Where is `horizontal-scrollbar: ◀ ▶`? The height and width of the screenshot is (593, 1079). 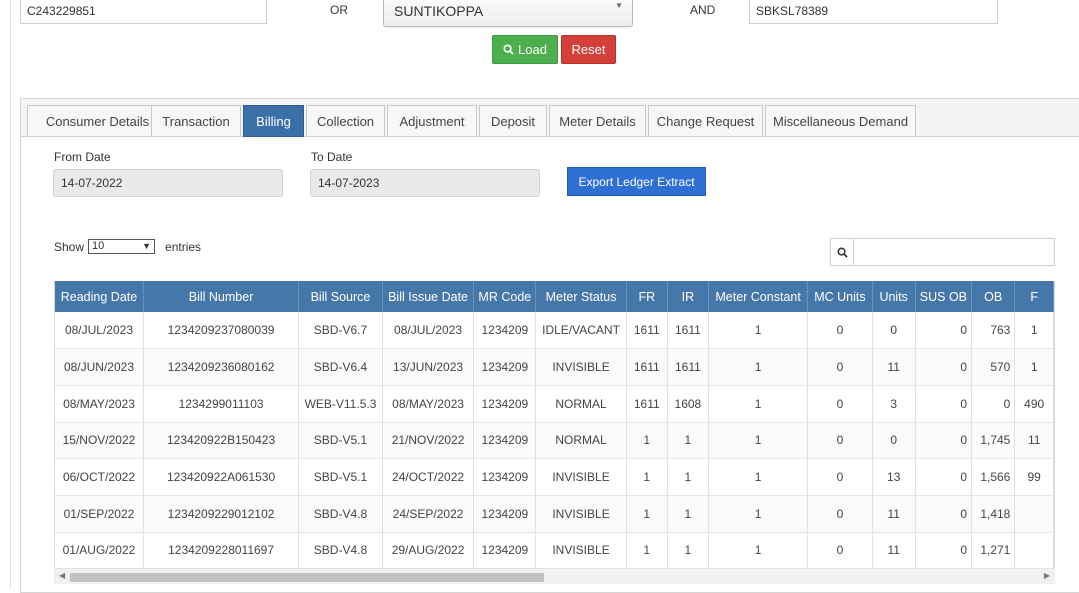 horizontal-scrollbar: ◀ ▶ is located at coordinates (554, 576).